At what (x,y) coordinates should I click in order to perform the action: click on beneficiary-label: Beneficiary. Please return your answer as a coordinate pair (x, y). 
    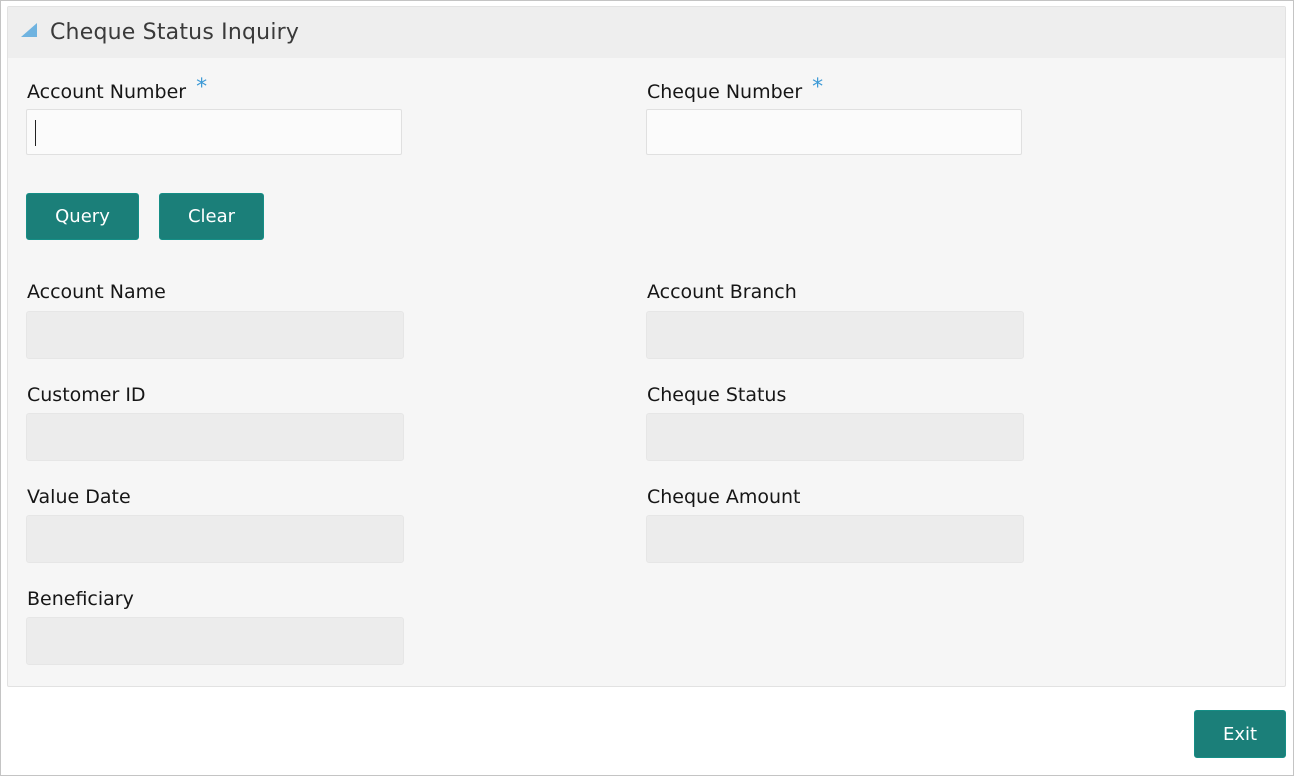
    Looking at the image, I should click on (80, 599).